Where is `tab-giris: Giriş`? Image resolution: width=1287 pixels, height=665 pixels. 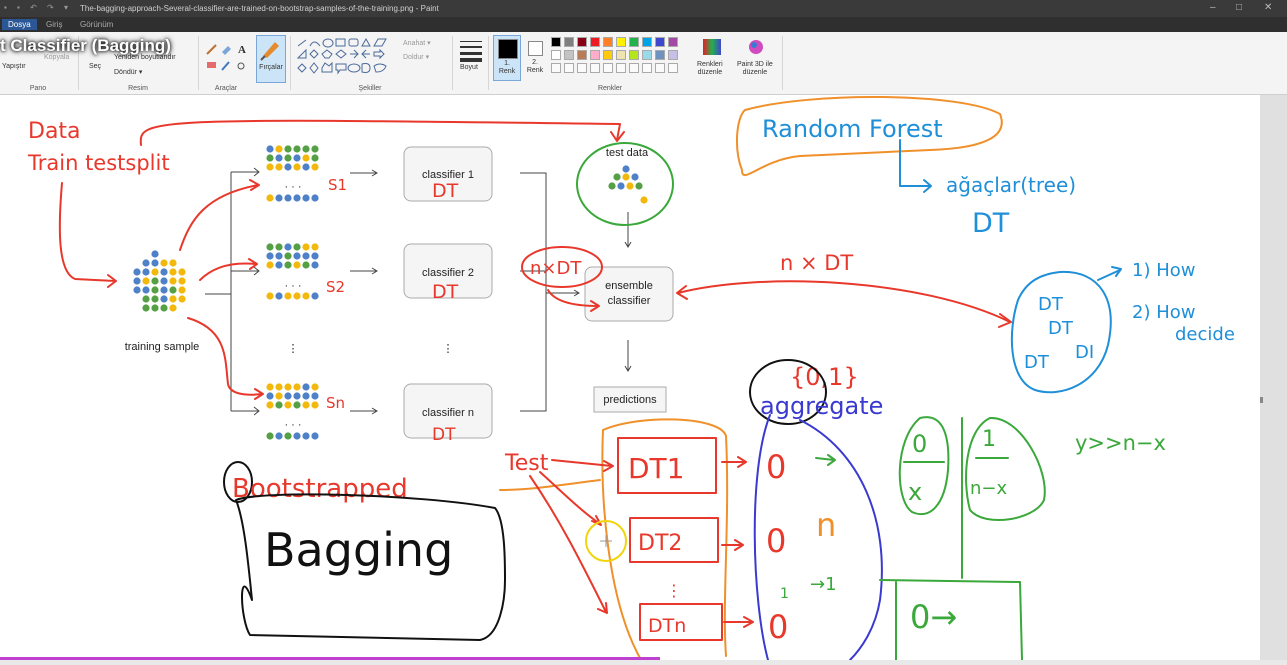 tab-giris: Giriş is located at coordinates (54, 24).